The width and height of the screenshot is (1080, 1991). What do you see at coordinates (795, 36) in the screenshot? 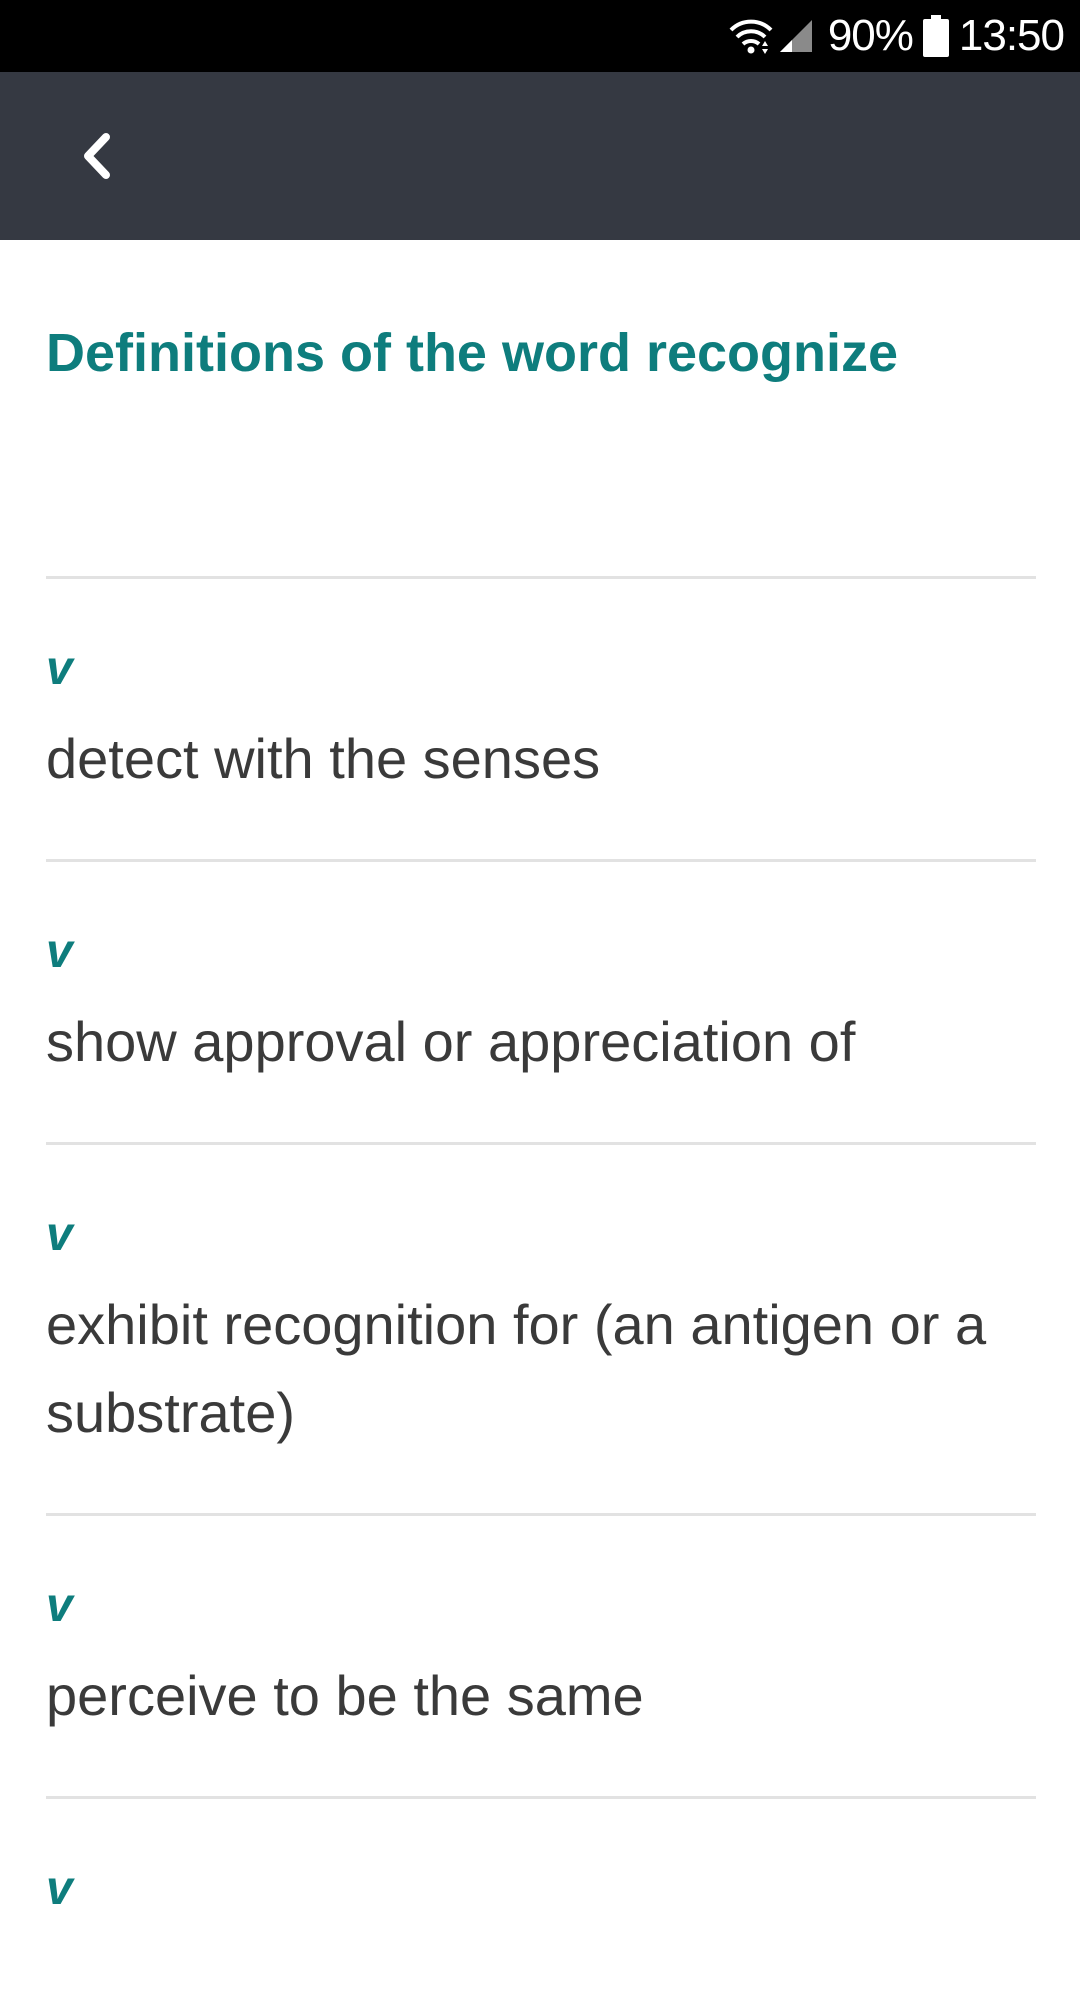
I see `signal-icon` at bounding box center [795, 36].